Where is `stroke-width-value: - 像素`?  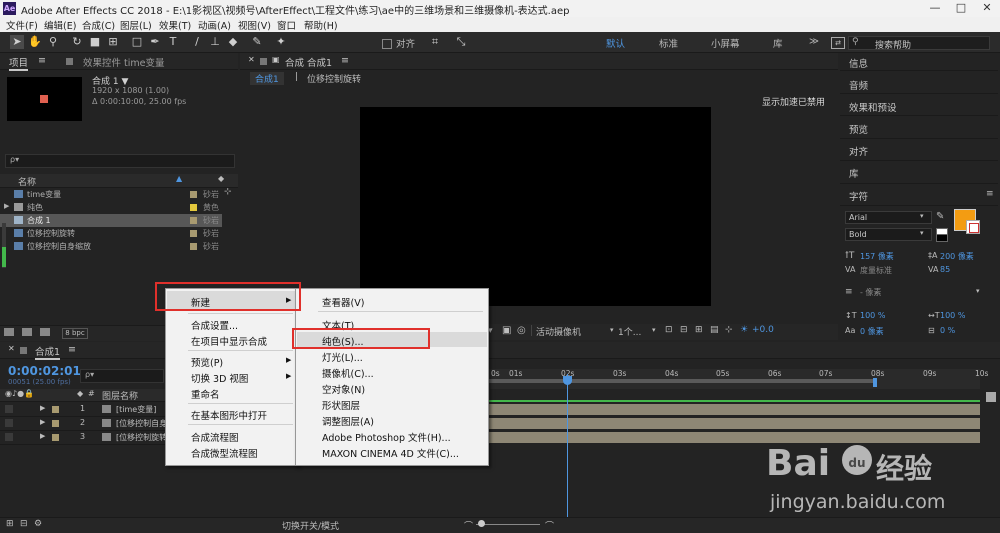 stroke-width-value: - 像素 is located at coordinates (870, 292).